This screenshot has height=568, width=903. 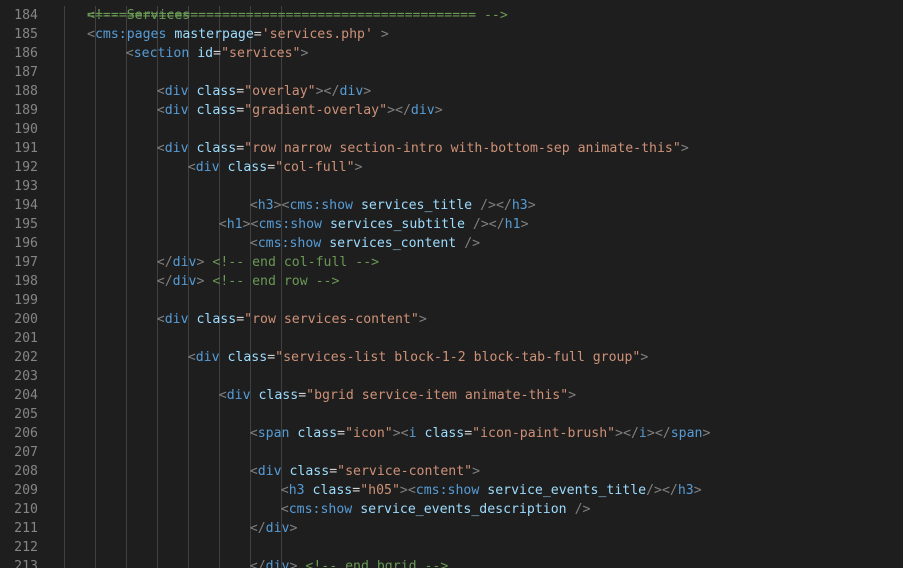 I want to click on code-line: 197 </div> <!-- end col-full -->, so click(x=451, y=262).